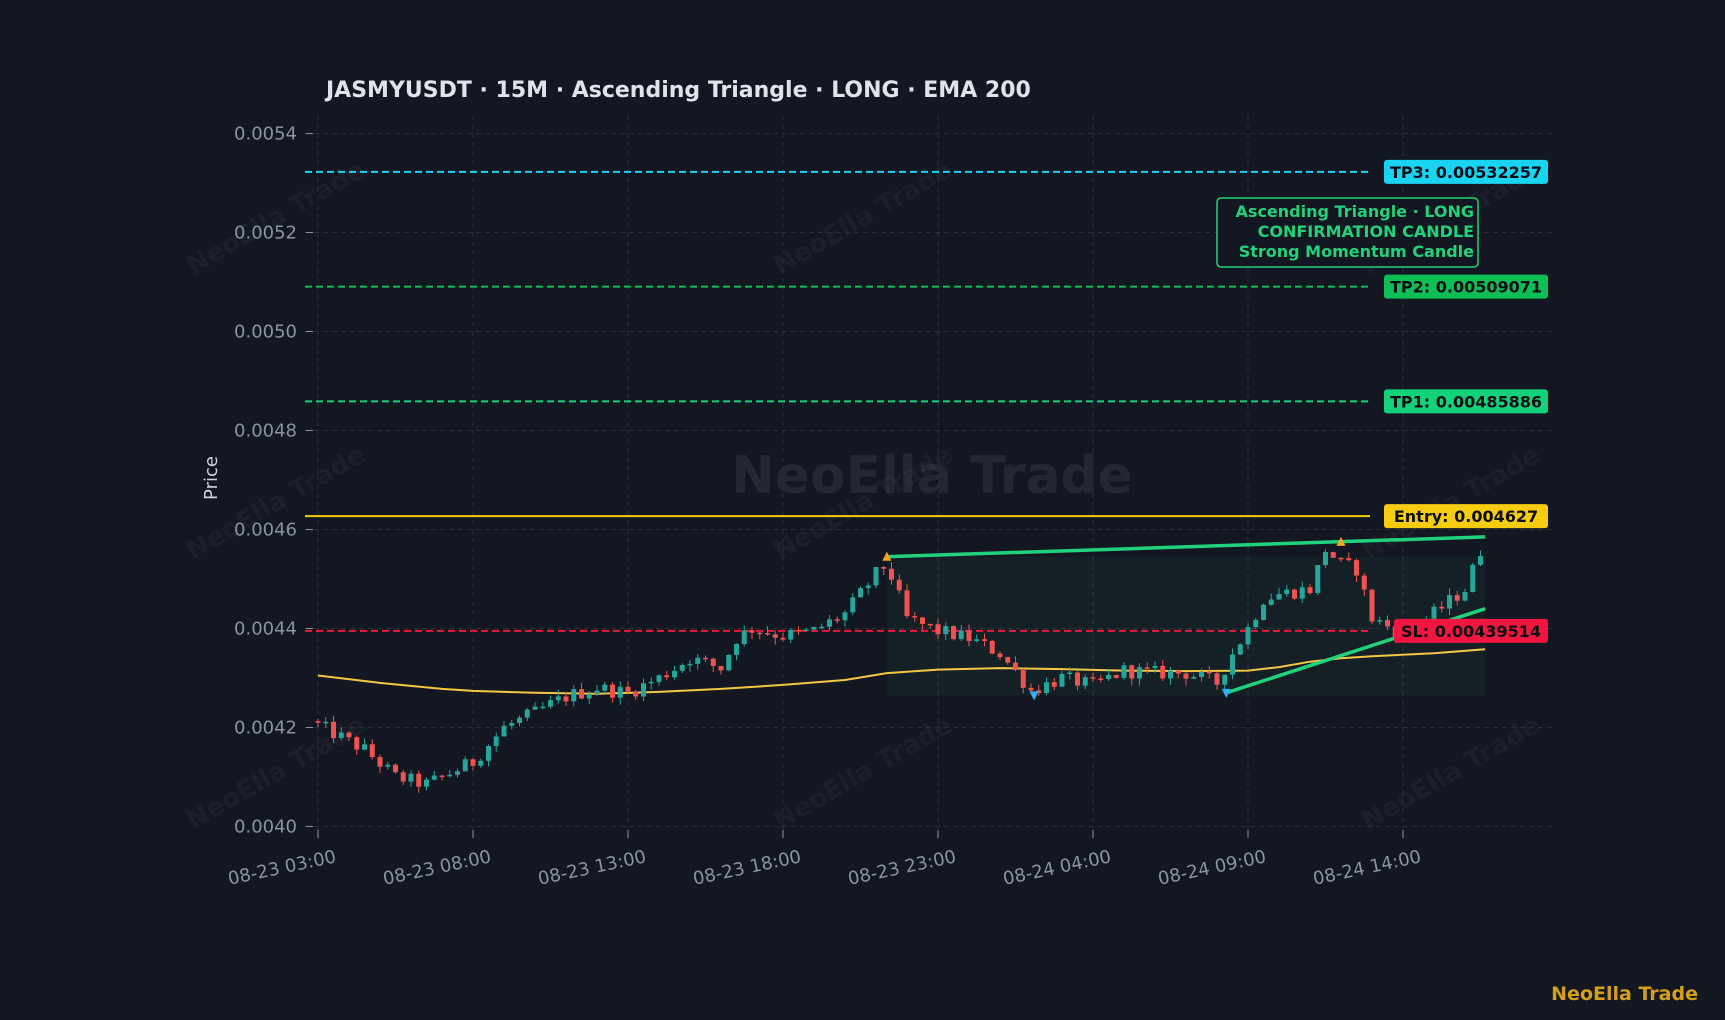  I want to click on y-tick-label: 0.0040, so click(265, 827).